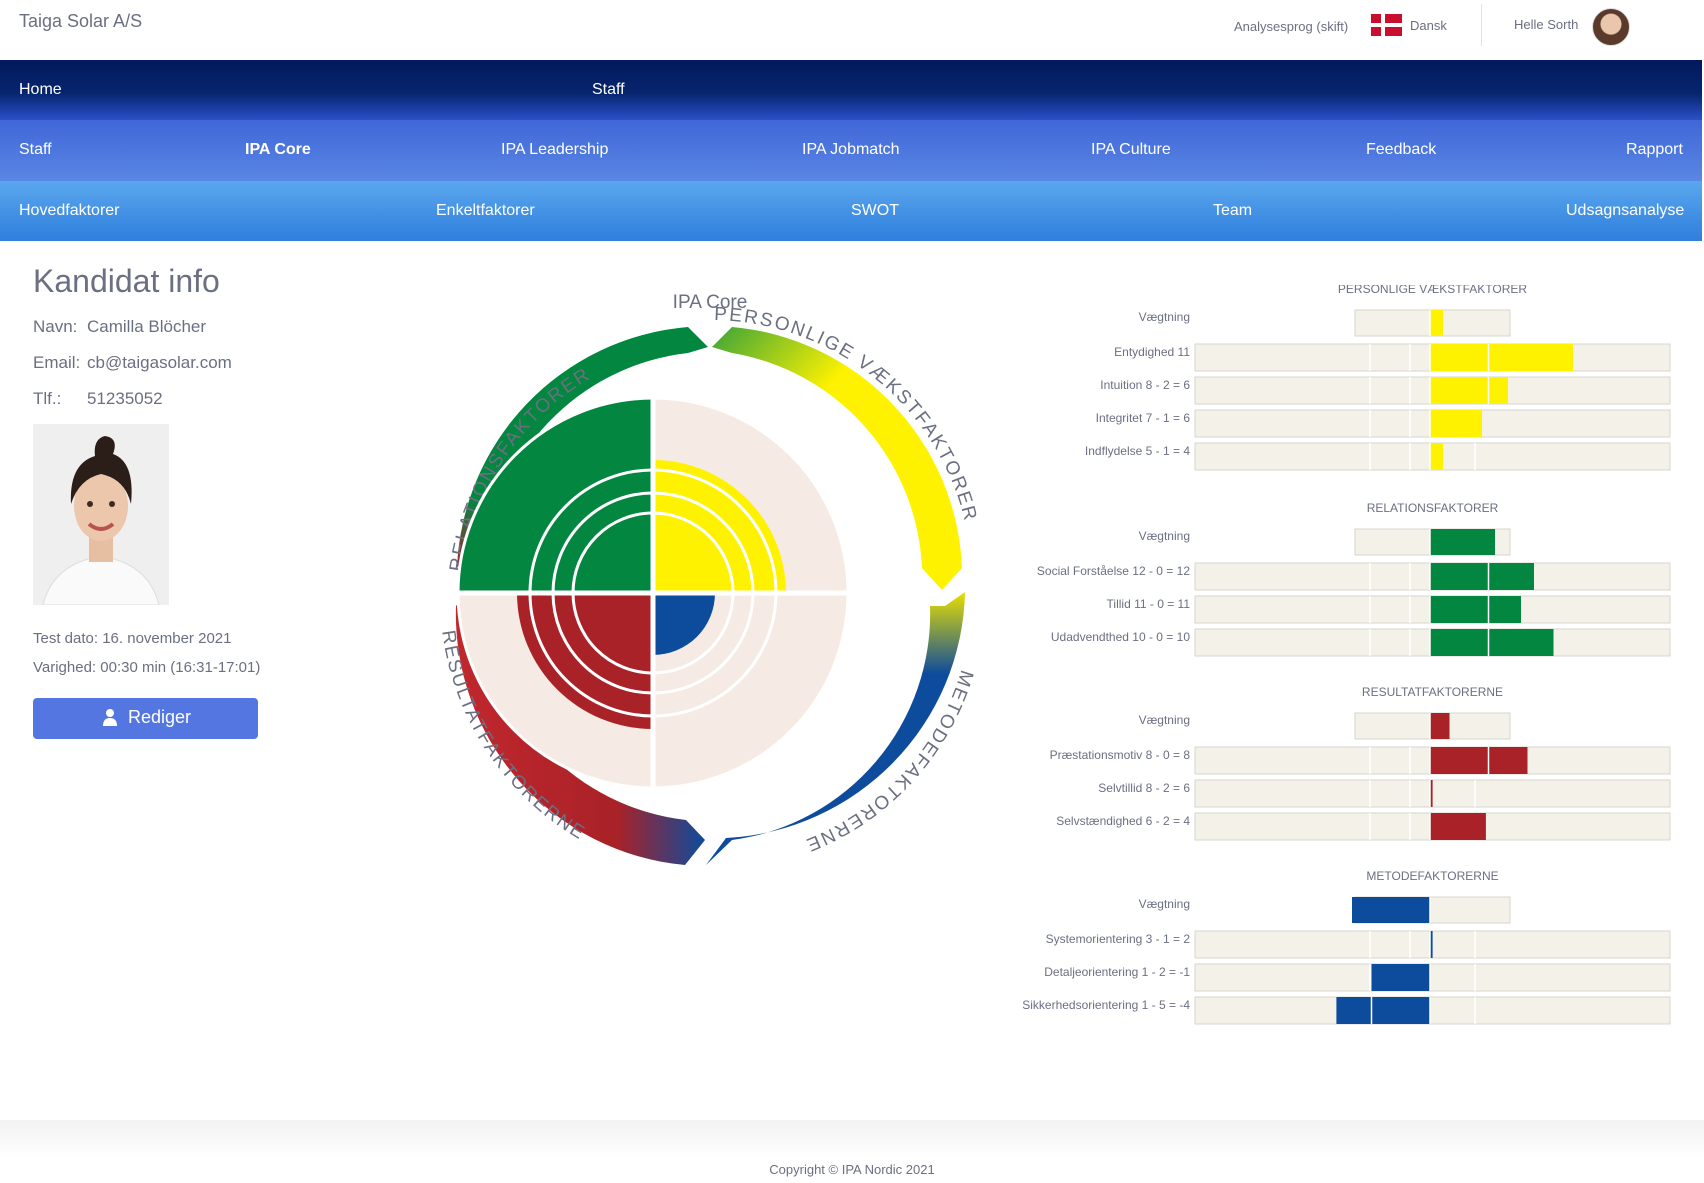 This screenshot has height=1183, width=1704. Describe the element at coordinates (40, 90) in the screenshot. I see `nav-home: Home` at that location.